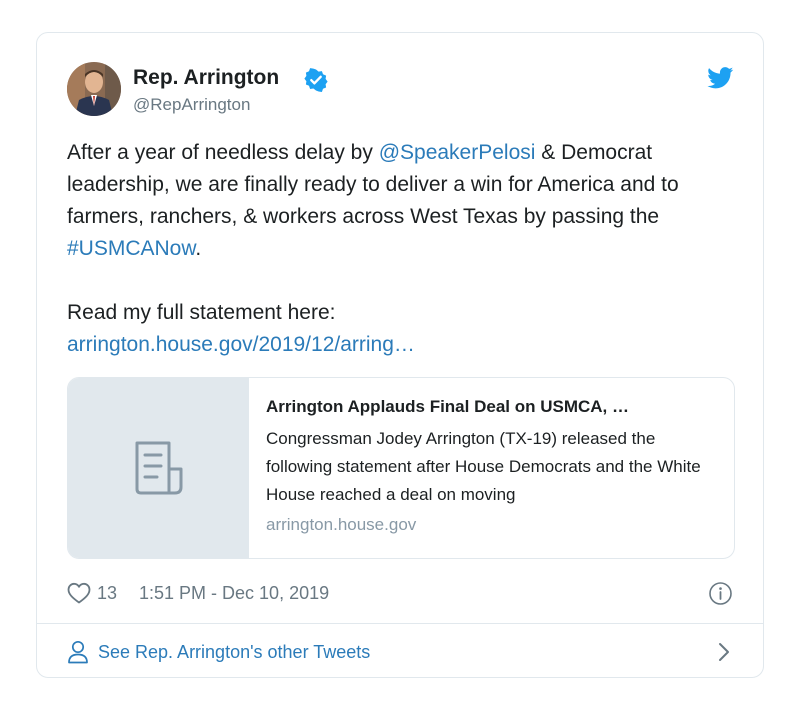  I want to click on other-tweets-link: See Rep. Arrington's other Tweets, so click(402, 652).